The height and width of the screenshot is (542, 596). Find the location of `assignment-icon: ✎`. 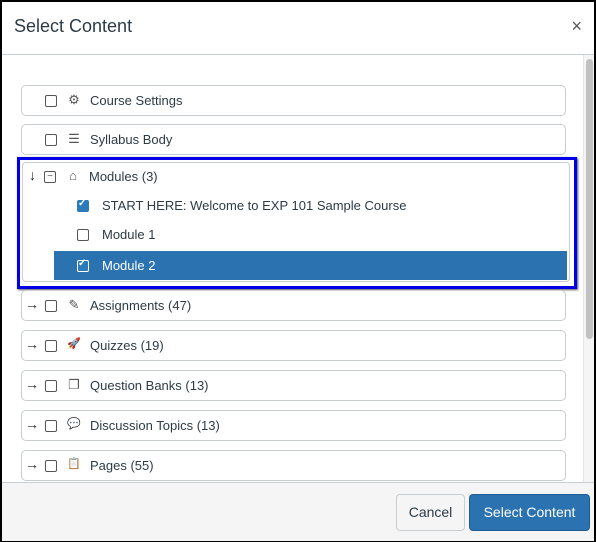

assignment-icon: ✎ is located at coordinates (74, 304).